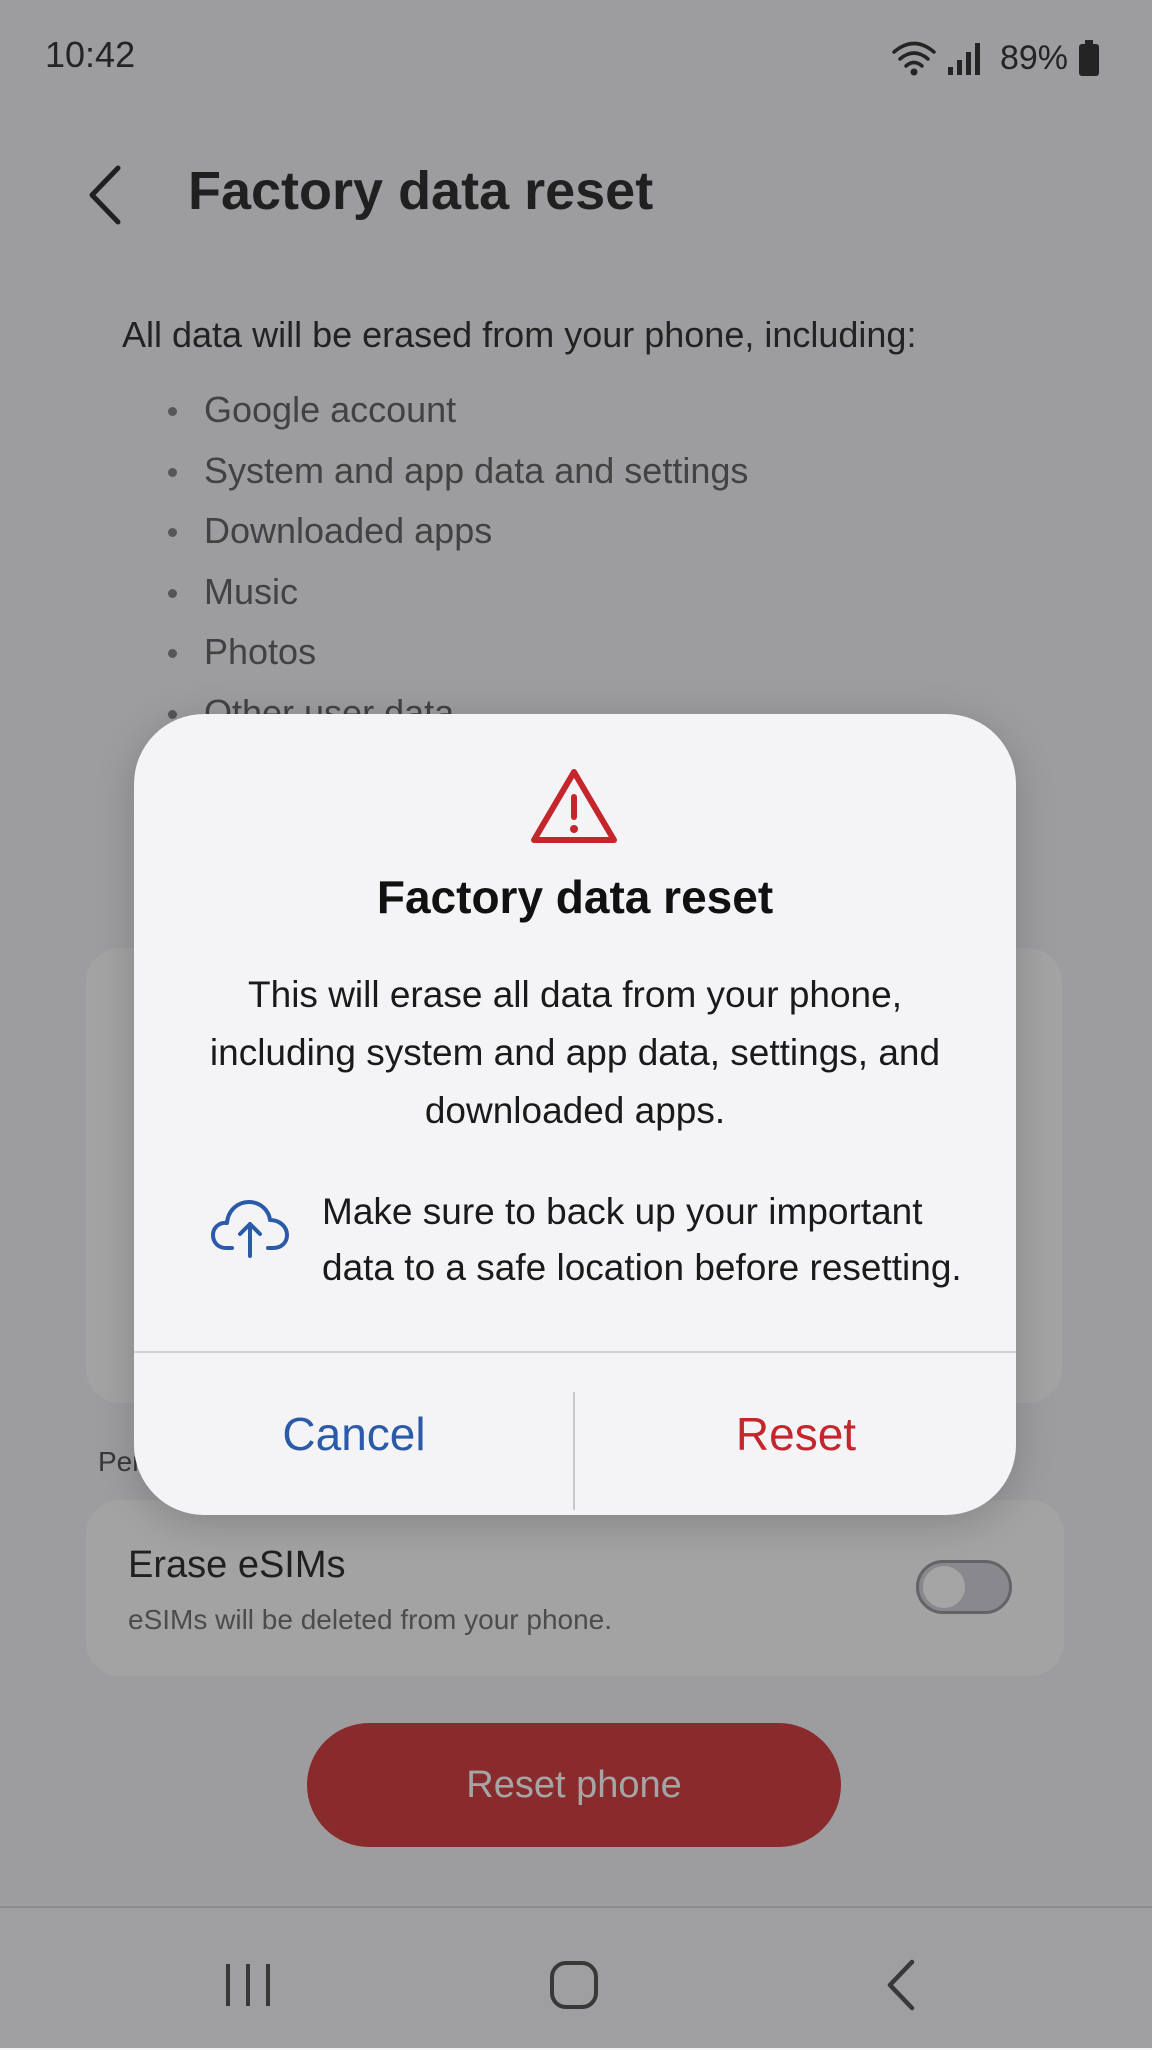  Describe the element at coordinates (575, 897) in the screenshot. I see `dialog-title: Factory data reset` at that location.